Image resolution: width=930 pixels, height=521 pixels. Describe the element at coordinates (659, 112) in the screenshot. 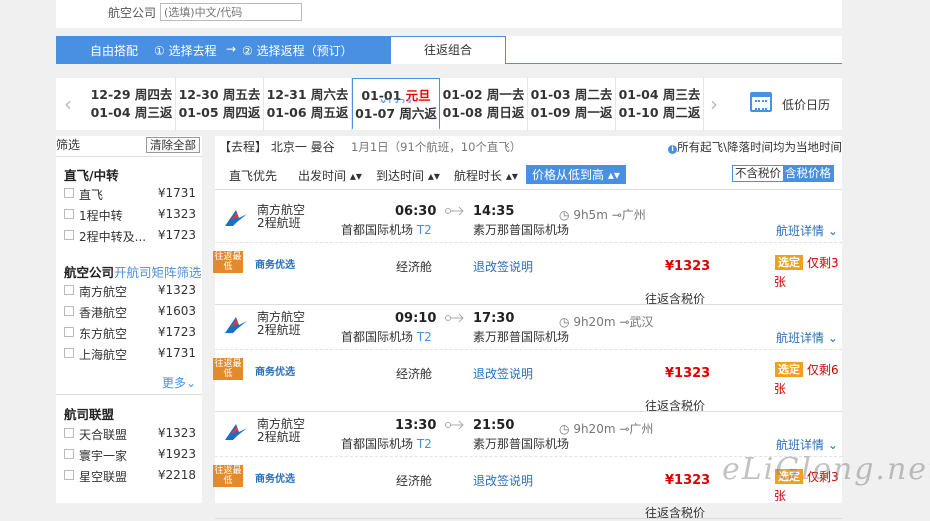

I see `date-return: 01-10 周二返` at that location.